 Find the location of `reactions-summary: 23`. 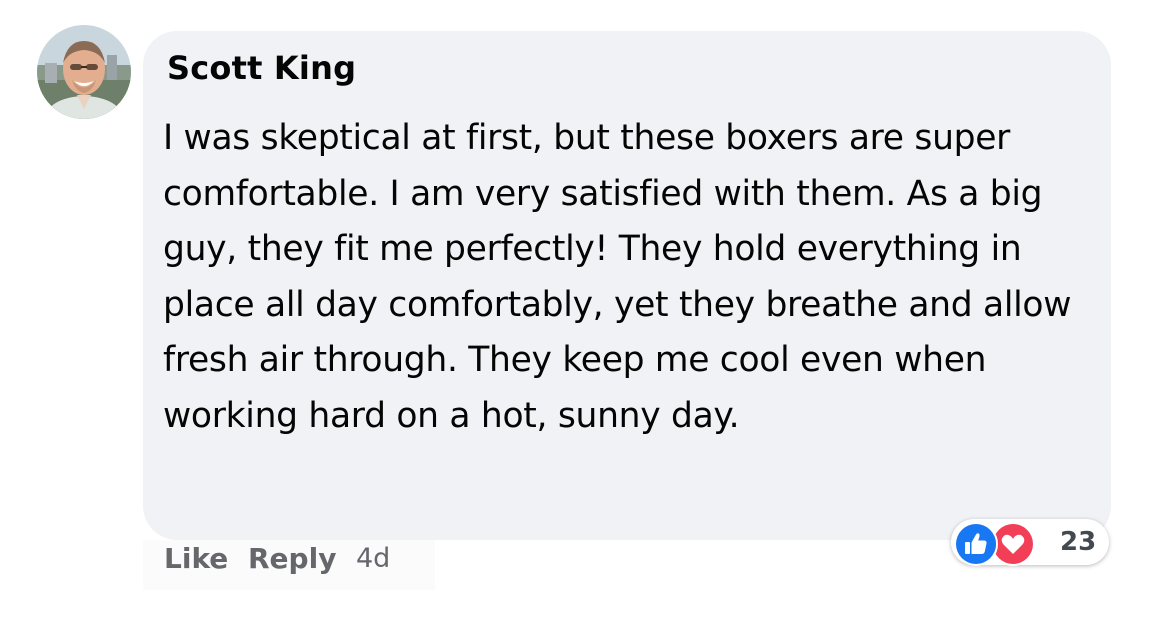

reactions-summary: 23 is located at coordinates (1030, 542).